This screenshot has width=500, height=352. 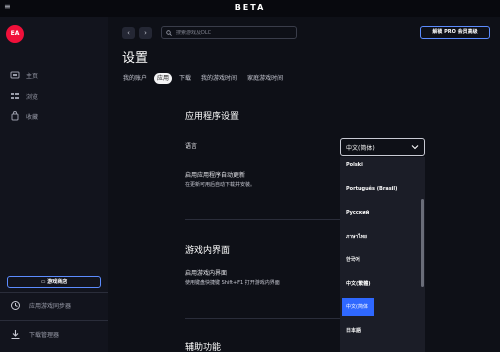 What do you see at coordinates (32, 97) in the screenshot?
I see `sidebar-item-label: 浏览` at bounding box center [32, 97].